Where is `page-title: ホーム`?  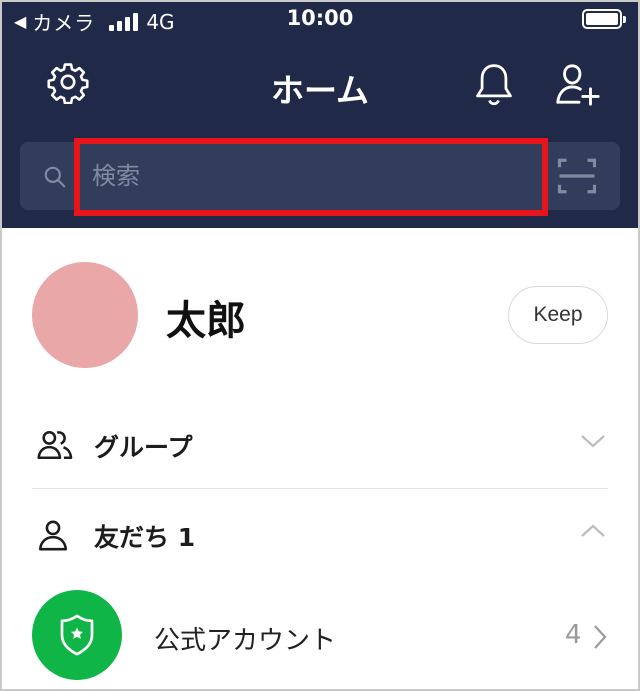
page-title: ホーム is located at coordinates (319, 90).